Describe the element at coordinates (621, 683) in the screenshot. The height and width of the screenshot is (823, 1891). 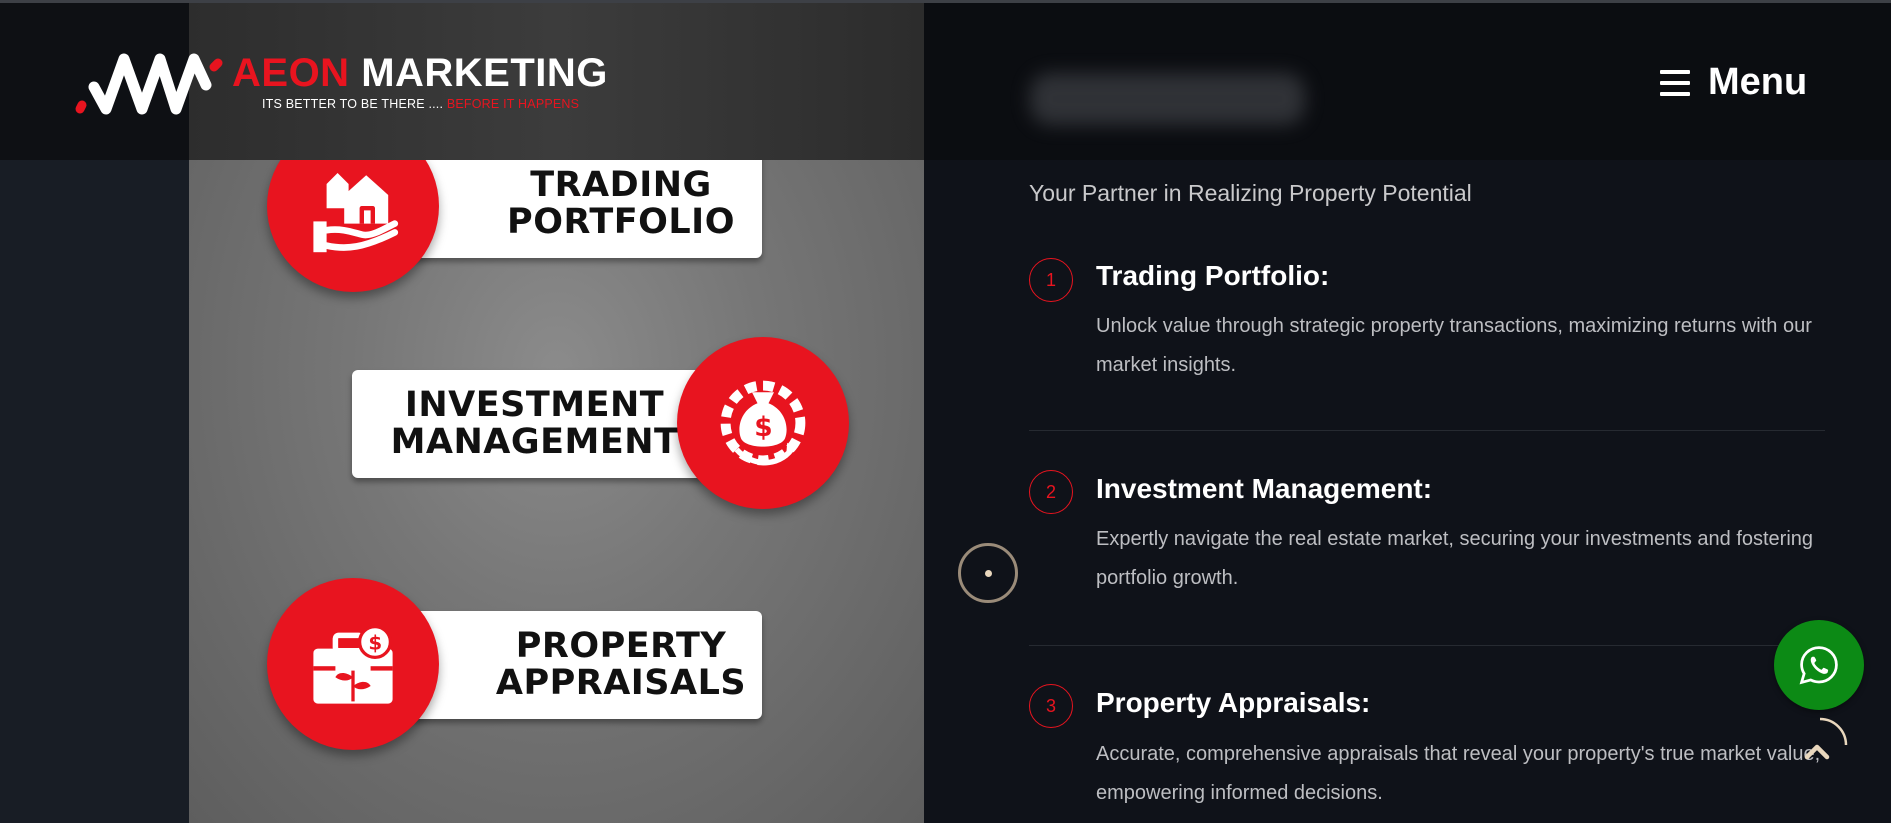
I see `service-label-line: APPRAISALS` at that location.